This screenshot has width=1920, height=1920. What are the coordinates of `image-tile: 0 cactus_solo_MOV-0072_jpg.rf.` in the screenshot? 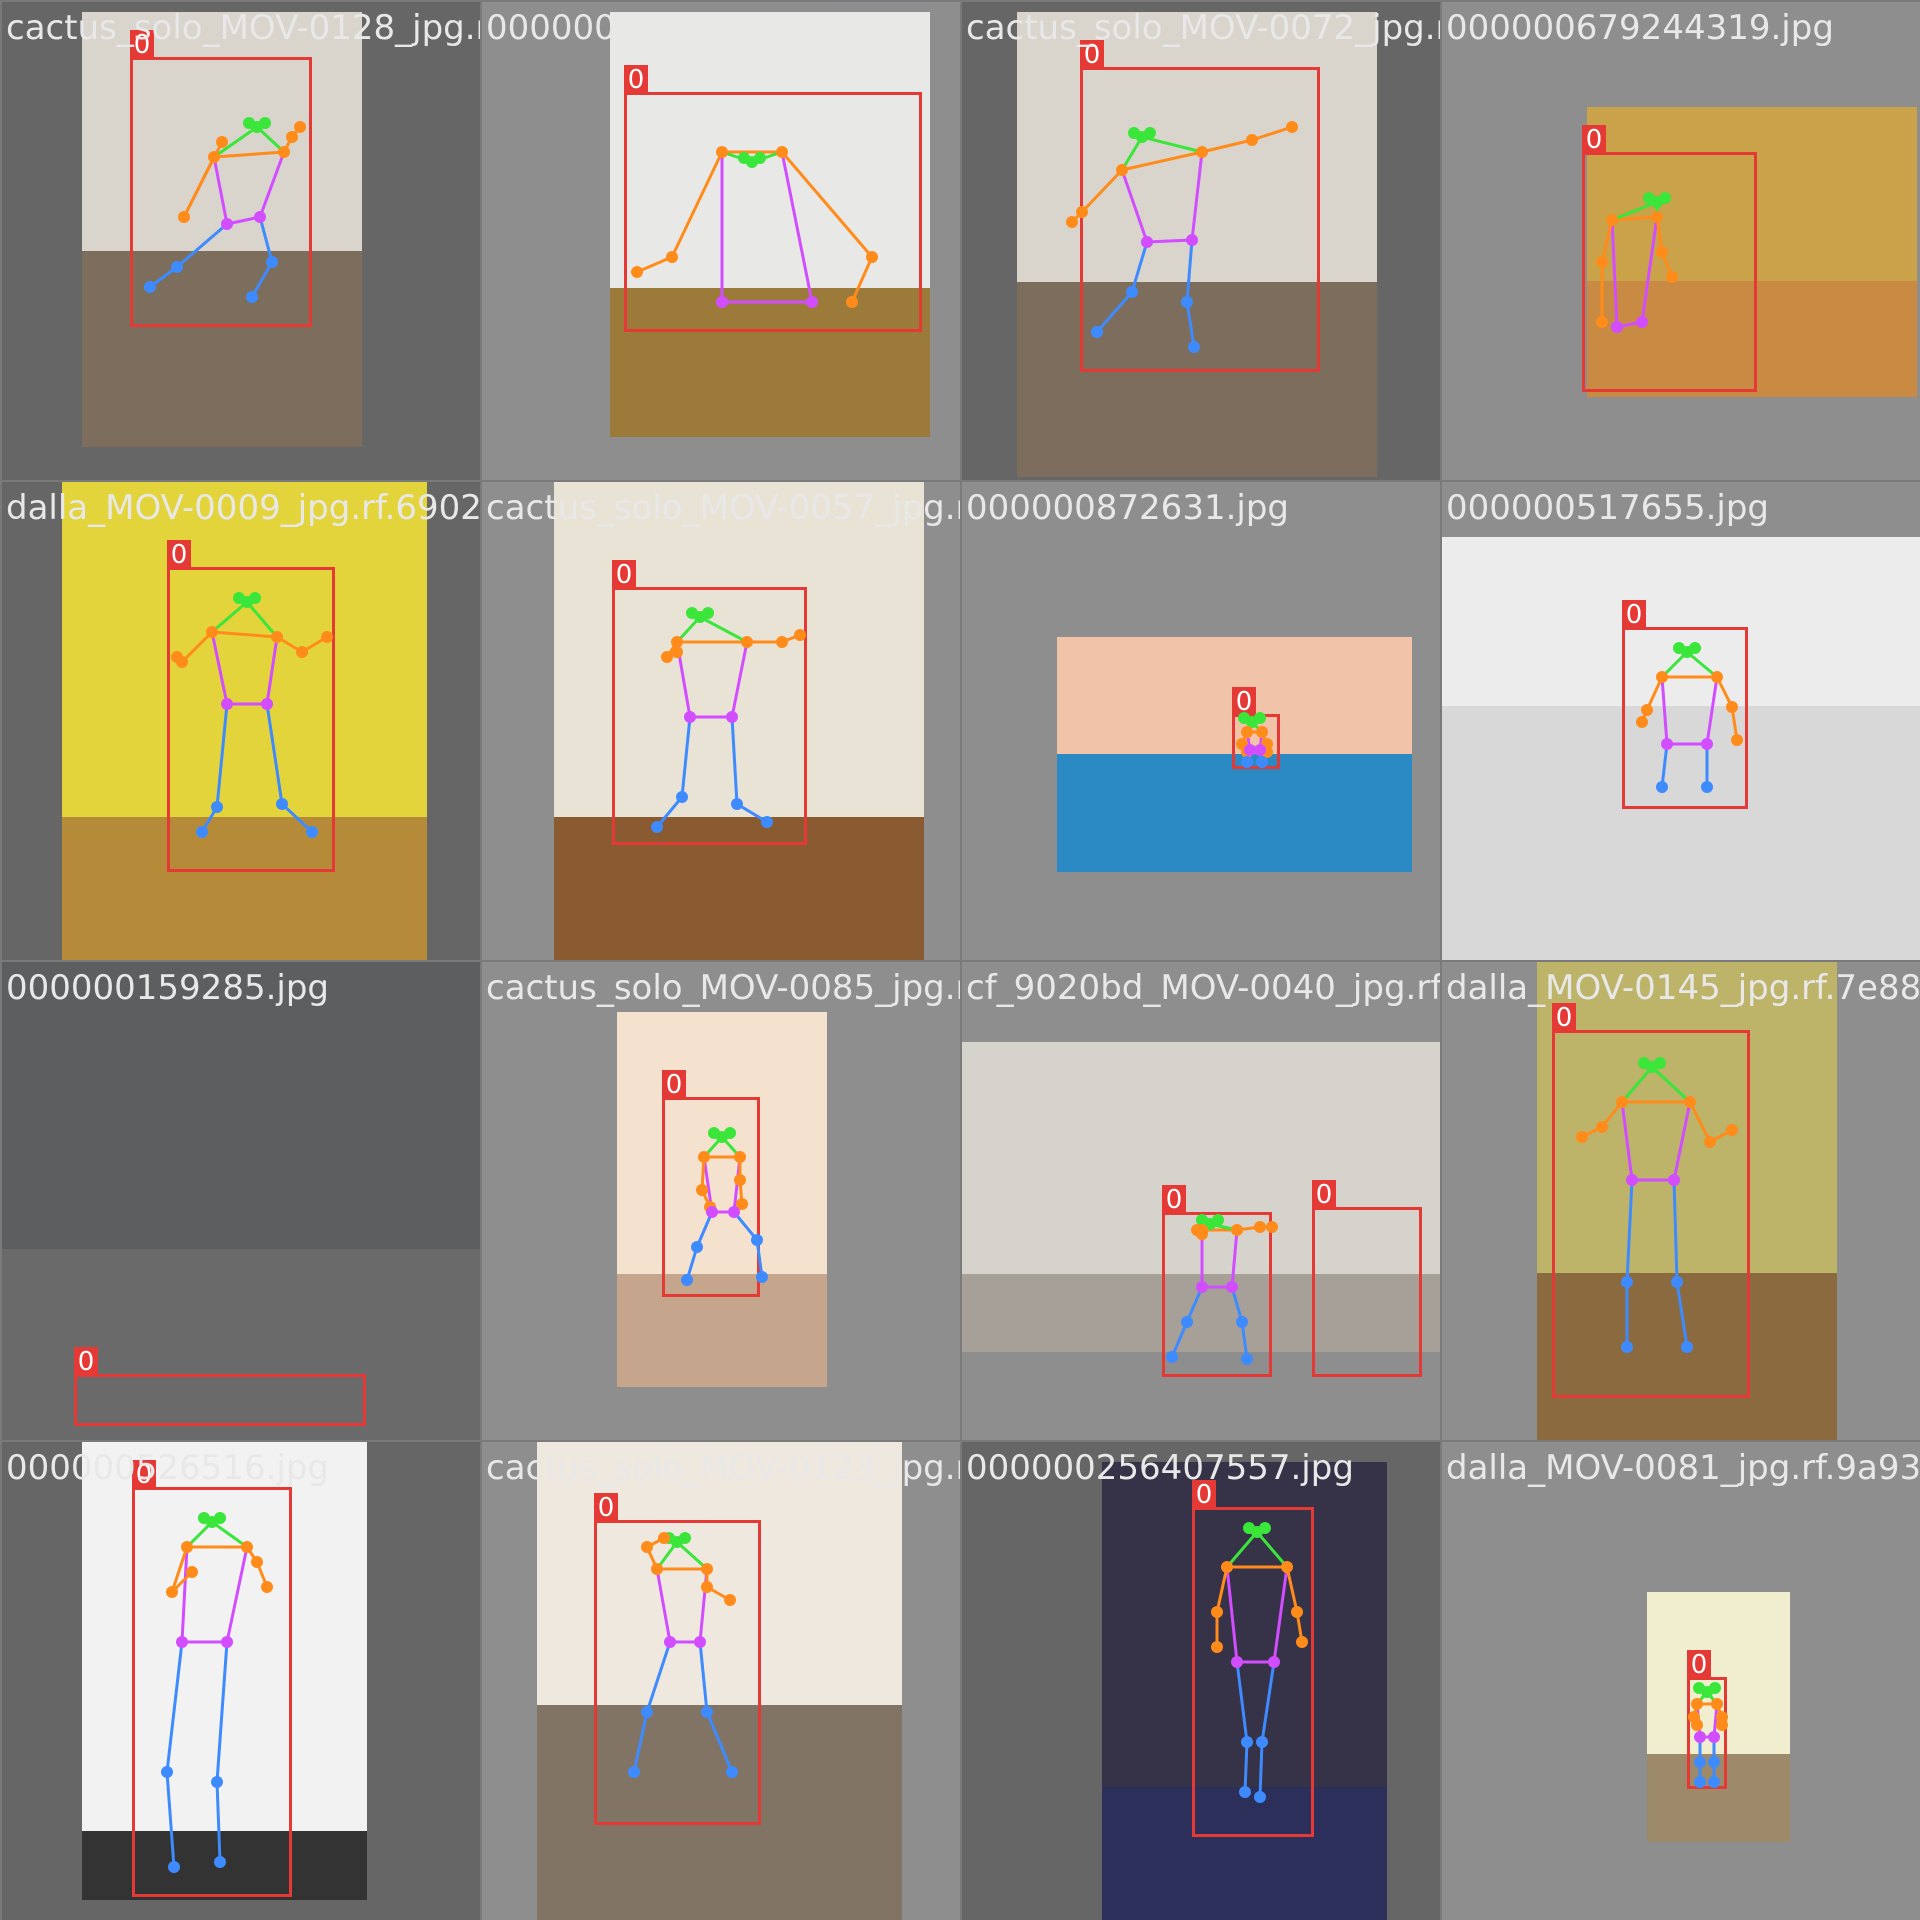 It's located at (1201, 241).